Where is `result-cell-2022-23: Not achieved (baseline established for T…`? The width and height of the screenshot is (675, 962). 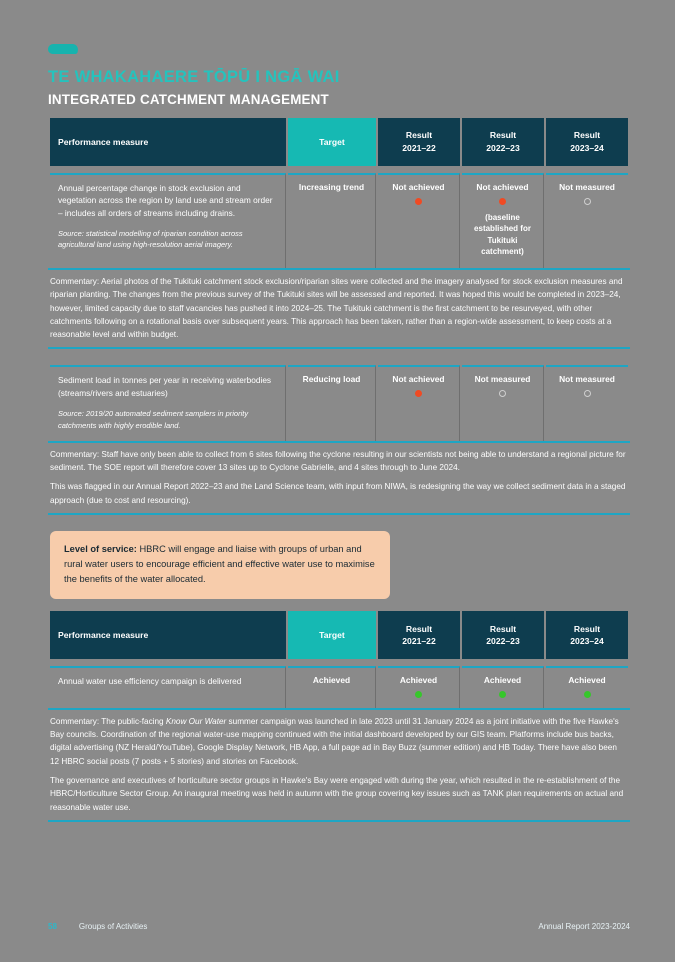 result-cell-2022-23: Not achieved (baseline established for T… is located at coordinates (503, 220).